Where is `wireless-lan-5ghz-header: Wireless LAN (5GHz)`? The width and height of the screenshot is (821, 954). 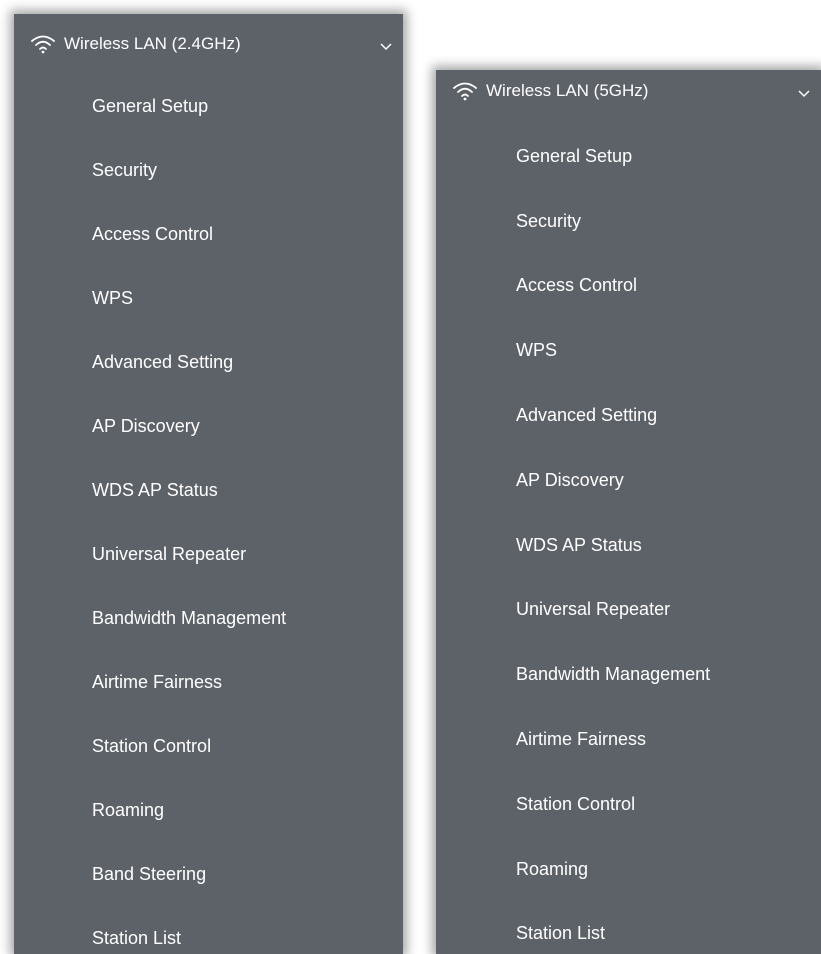
wireless-lan-5ghz-header: Wireless LAN (5GHz) is located at coordinates (628, 91).